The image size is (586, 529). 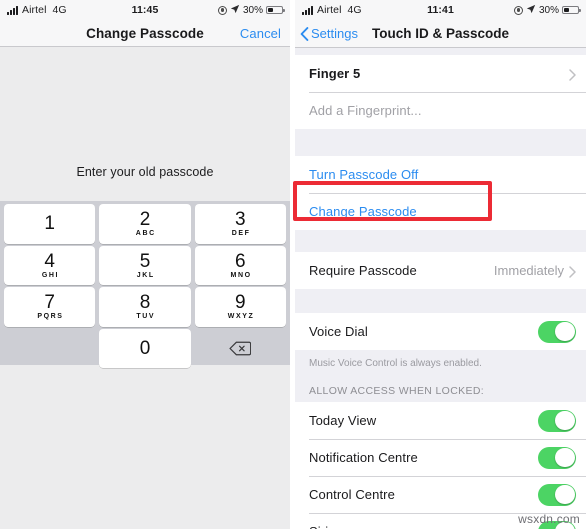 I want to click on notification-centre-toggle, so click(x=557, y=457).